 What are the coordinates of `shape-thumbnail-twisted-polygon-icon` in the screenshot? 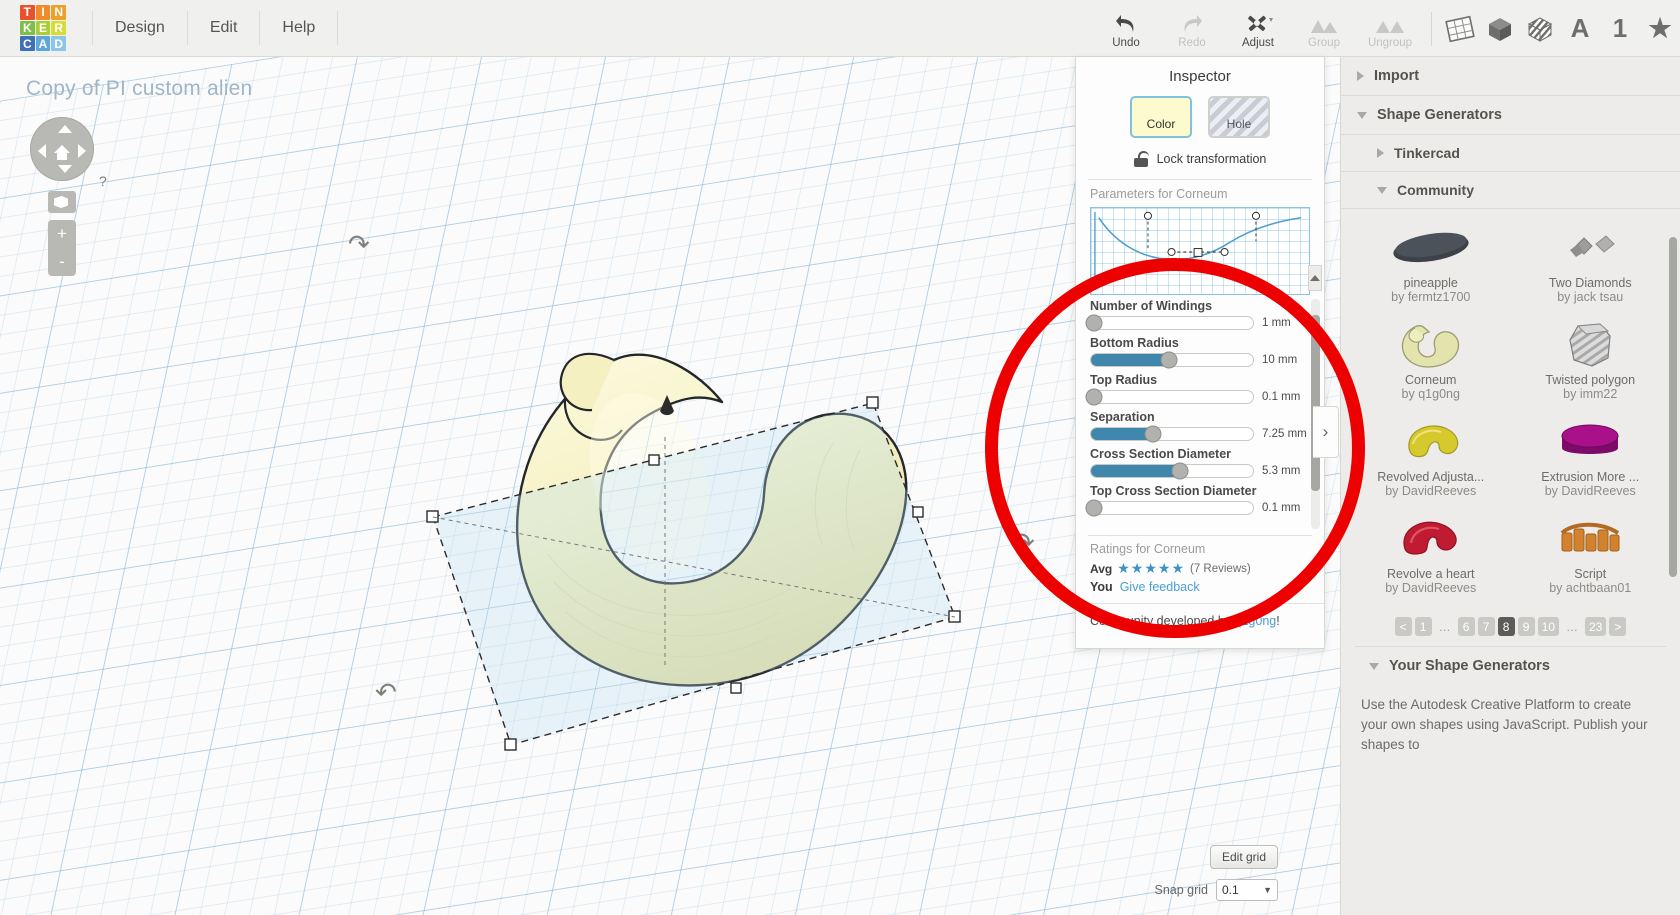 It's located at (1590, 344).